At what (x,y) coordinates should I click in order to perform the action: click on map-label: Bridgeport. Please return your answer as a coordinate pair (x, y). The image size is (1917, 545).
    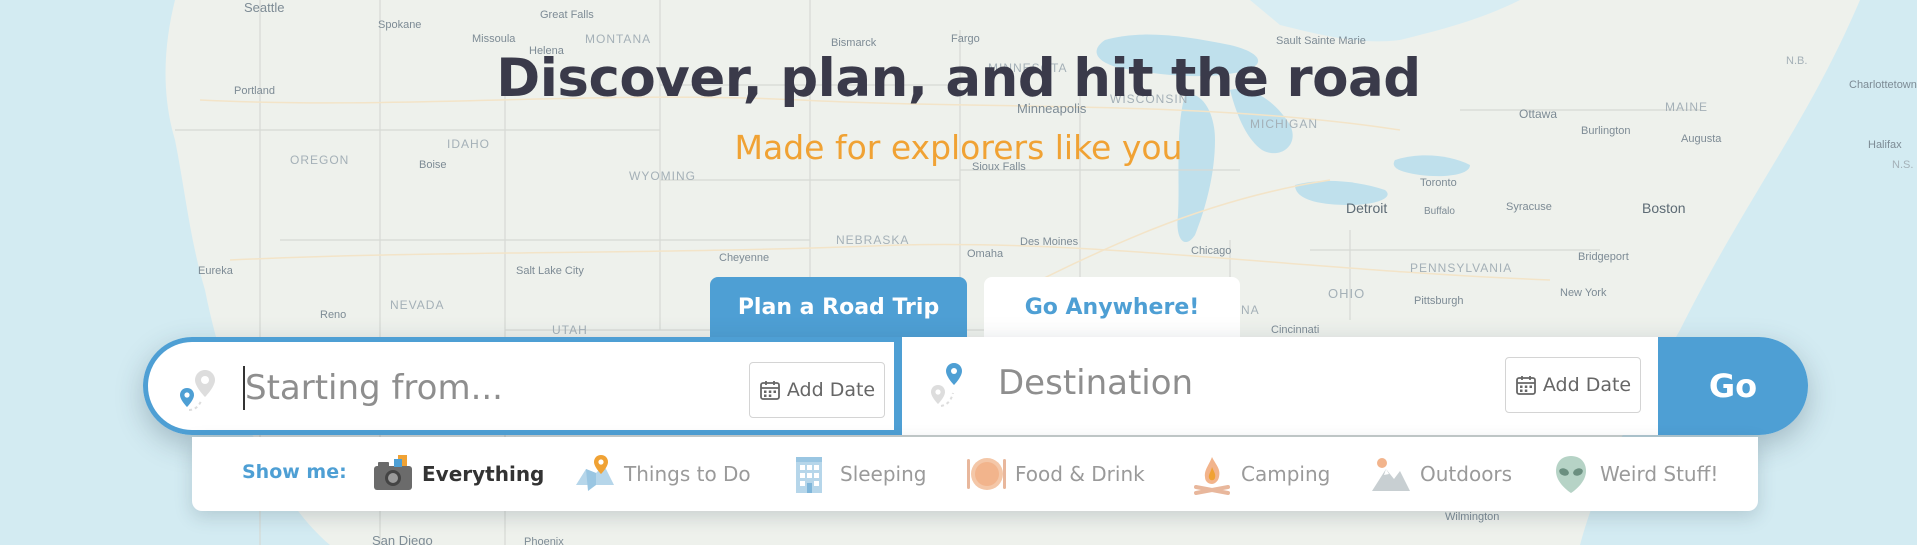
    Looking at the image, I should click on (1603, 257).